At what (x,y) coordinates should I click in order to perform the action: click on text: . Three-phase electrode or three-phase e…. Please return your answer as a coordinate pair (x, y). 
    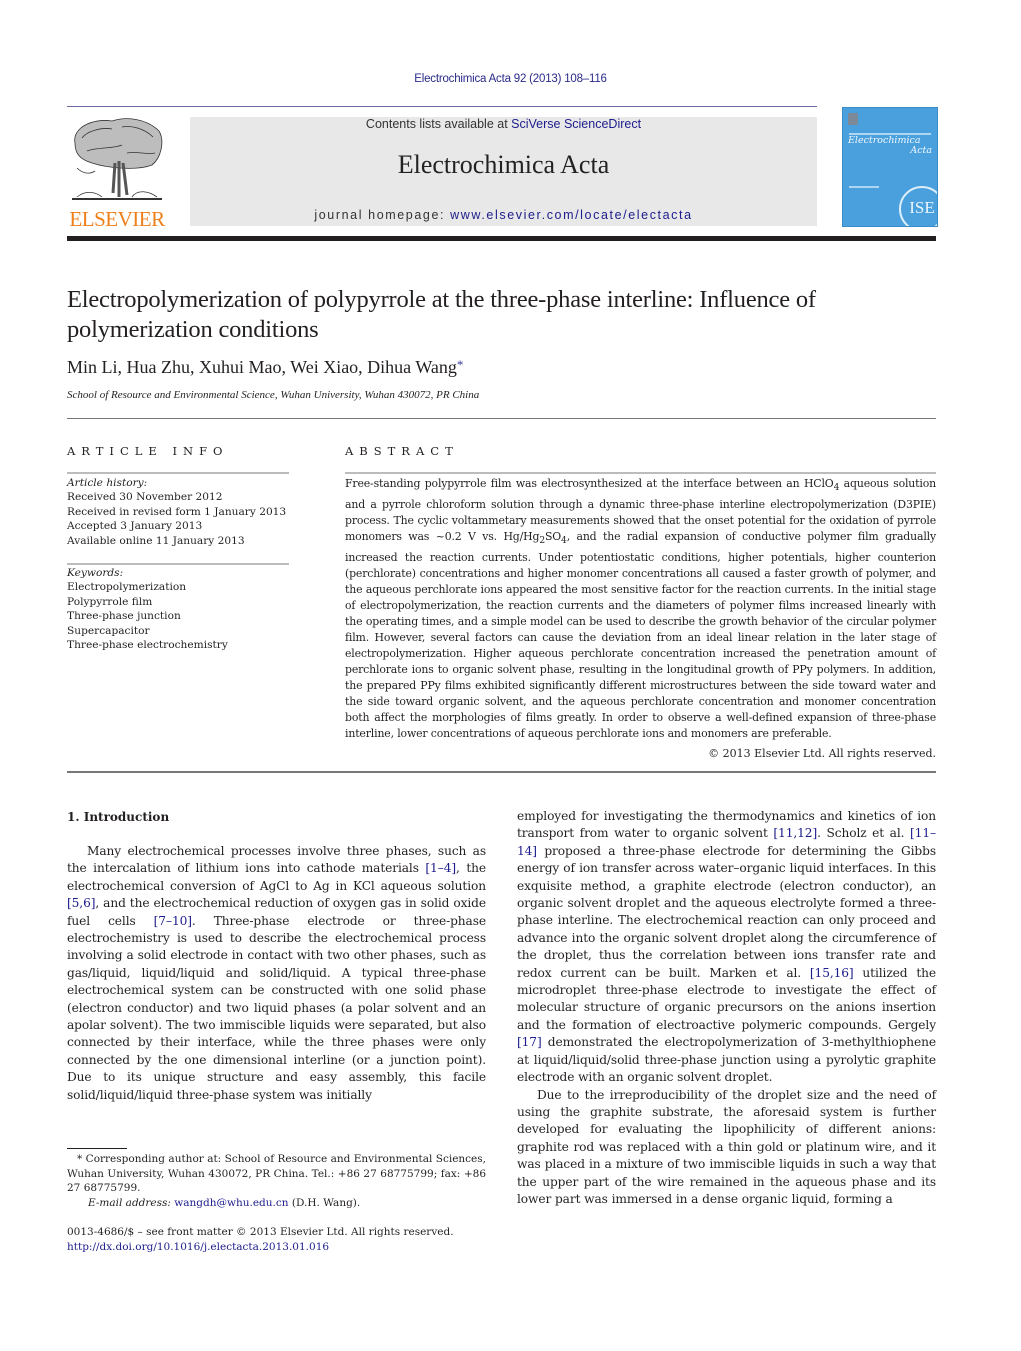
    Looking at the image, I should click on (276, 1007).